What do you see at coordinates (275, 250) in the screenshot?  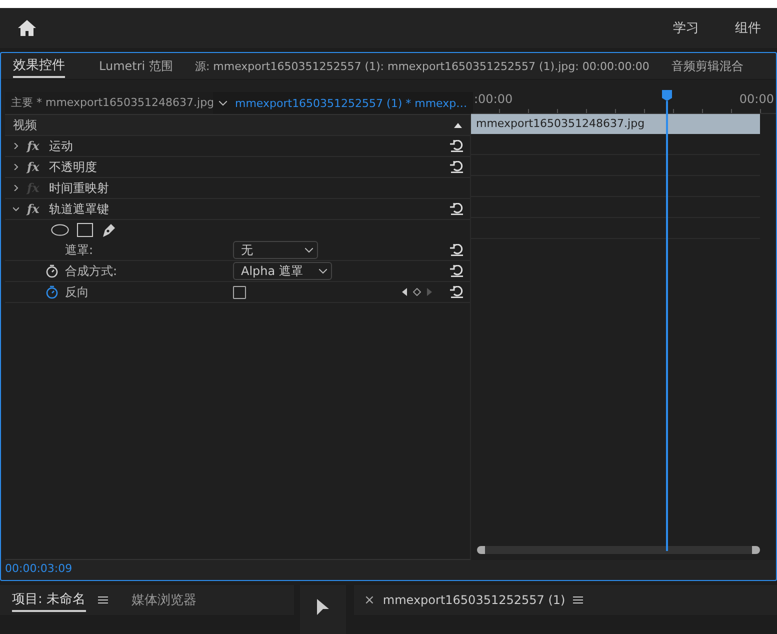 I see `dropdown: 无` at bounding box center [275, 250].